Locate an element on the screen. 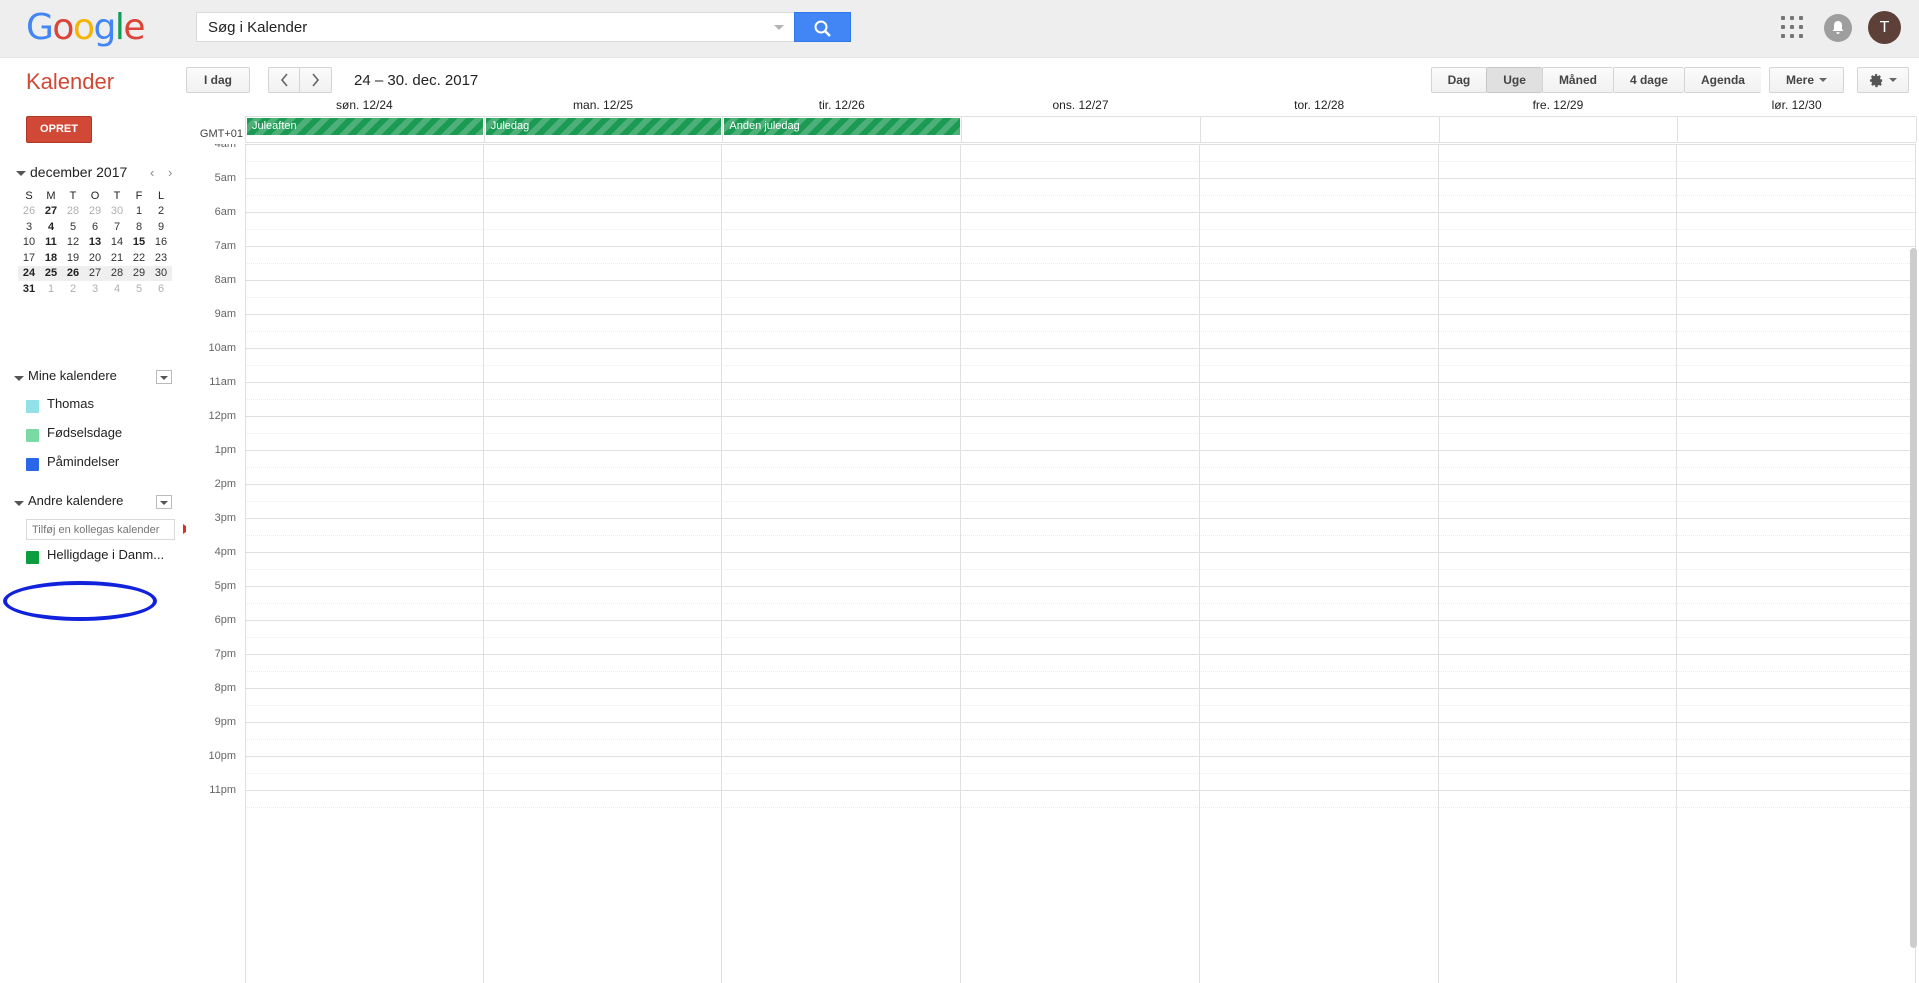 Image resolution: width=1919 pixels, height=983 pixels. day-header-3: ons. 12/27 is located at coordinates (1080, 106).